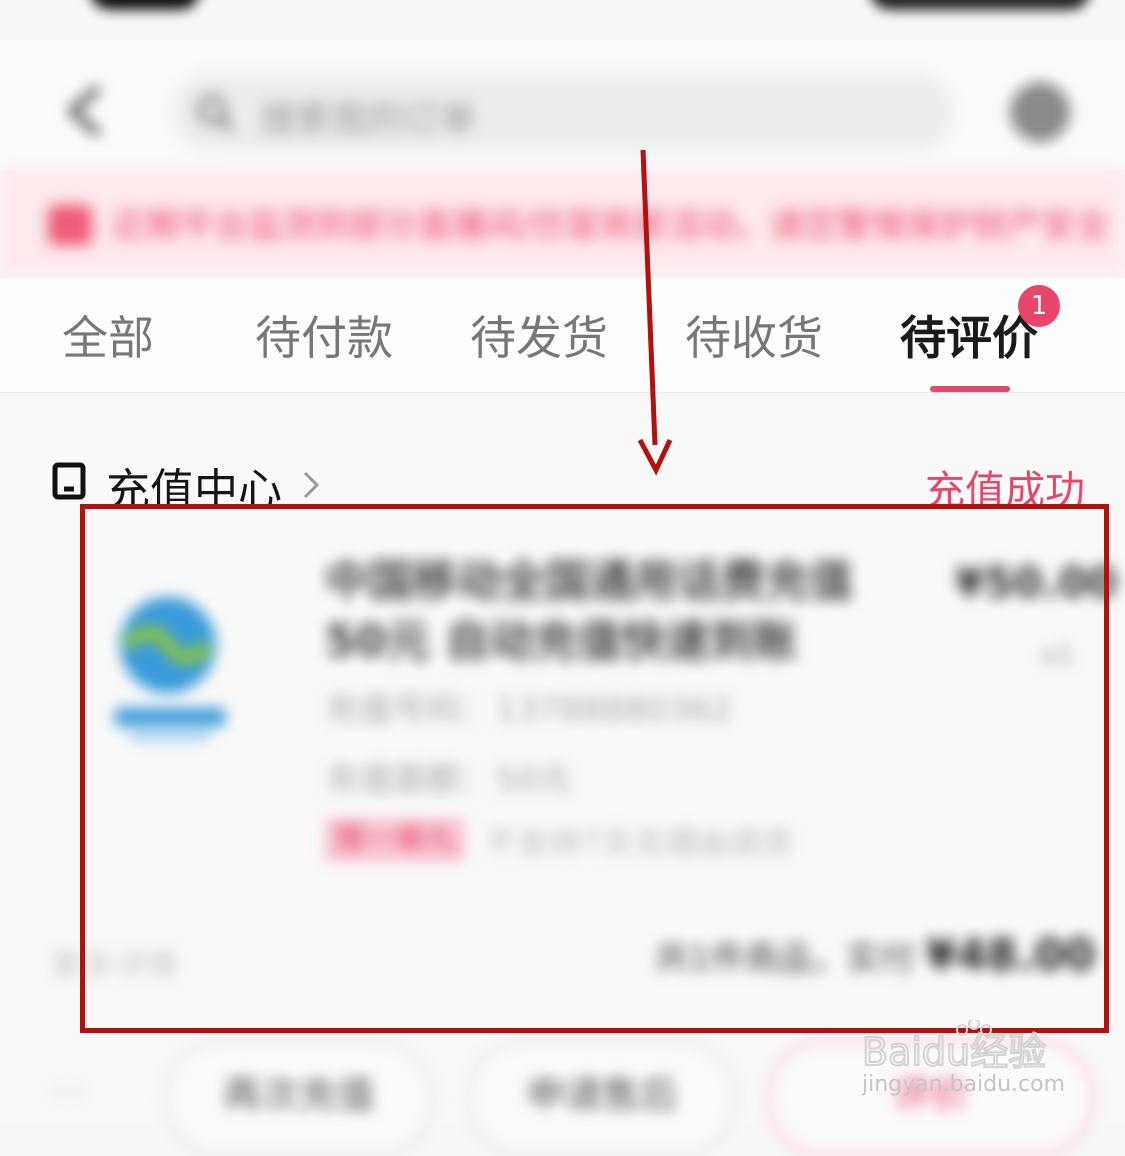 The width and height of the screenshot is (1125, 1156). What do you see at coordinates (954, 1052) in the screenshot?
I see `watermark-brand: Baidu经验` at bounding box center [954, 1052].